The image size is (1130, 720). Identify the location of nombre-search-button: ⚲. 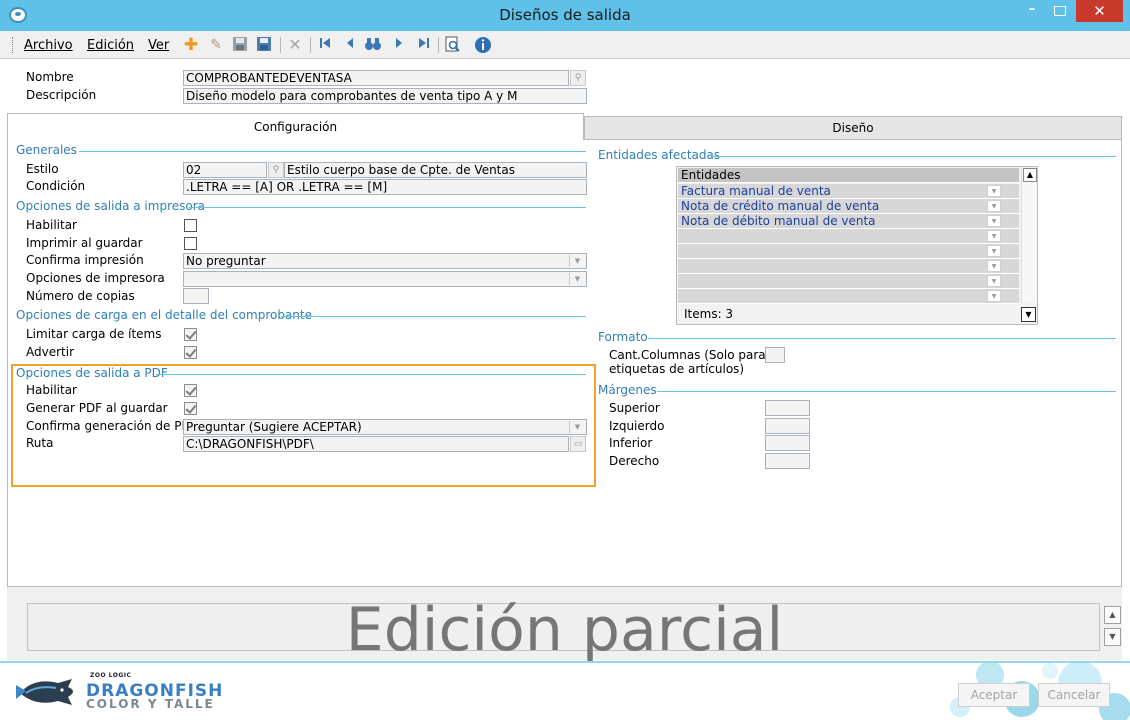
(578, 78).